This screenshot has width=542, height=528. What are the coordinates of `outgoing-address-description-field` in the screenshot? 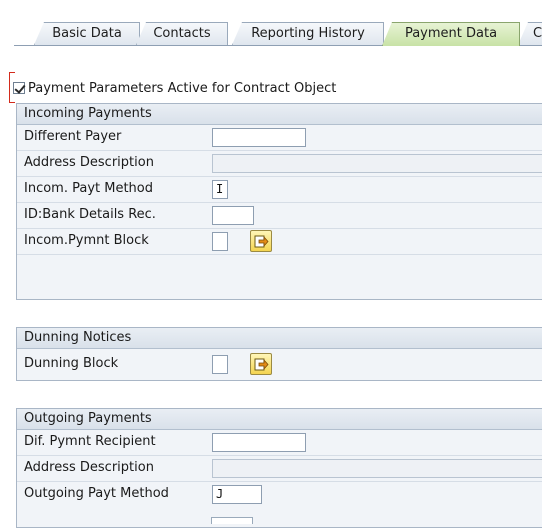 It's located at (377, 468).